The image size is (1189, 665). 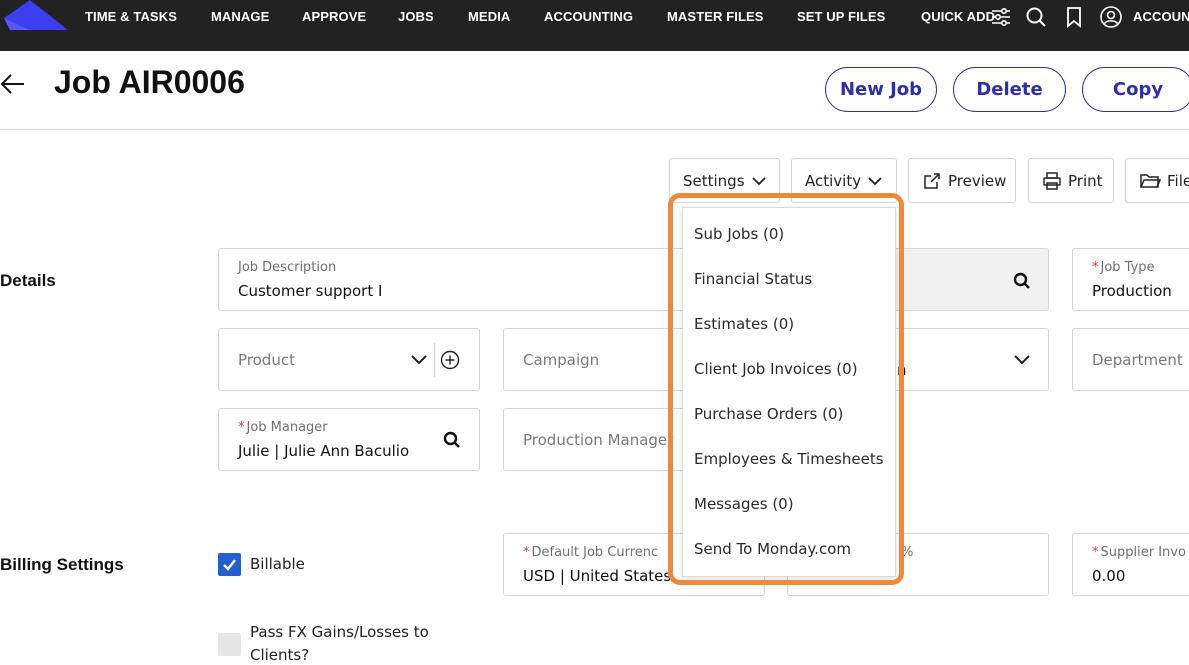 What do you see at coordinates (561, 360) in the screenshot?
I see `campaign-placeholder: Campaign` at bounding box center [561, 360].